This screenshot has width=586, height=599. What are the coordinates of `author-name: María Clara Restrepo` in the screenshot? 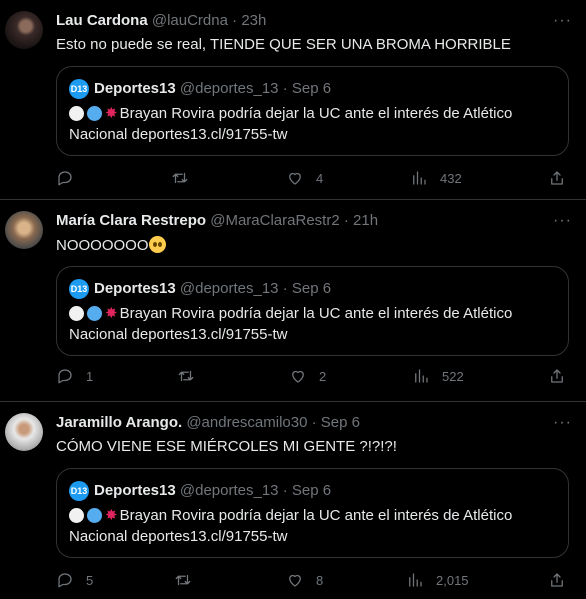 It's located at (131, 220).